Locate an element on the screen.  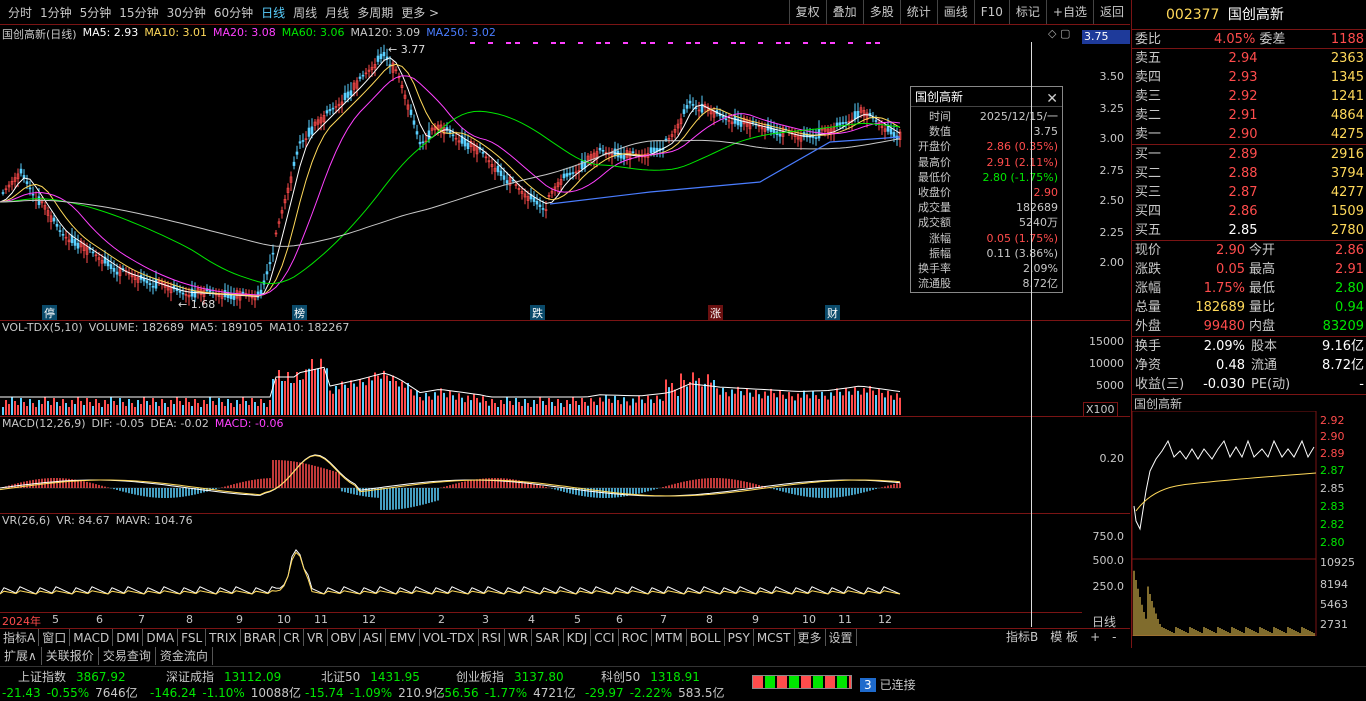
period-tab: 多周期 is located at coordinates (375, 12).